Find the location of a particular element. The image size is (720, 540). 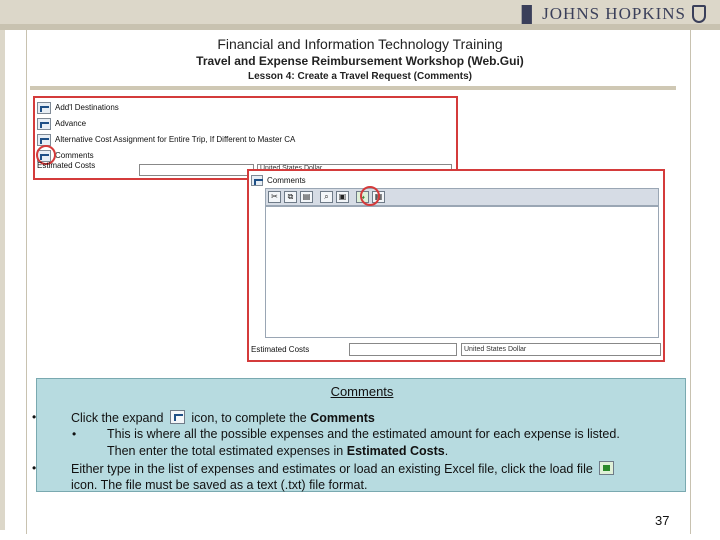

section-label: Advance is located at coordinates (71, 123).